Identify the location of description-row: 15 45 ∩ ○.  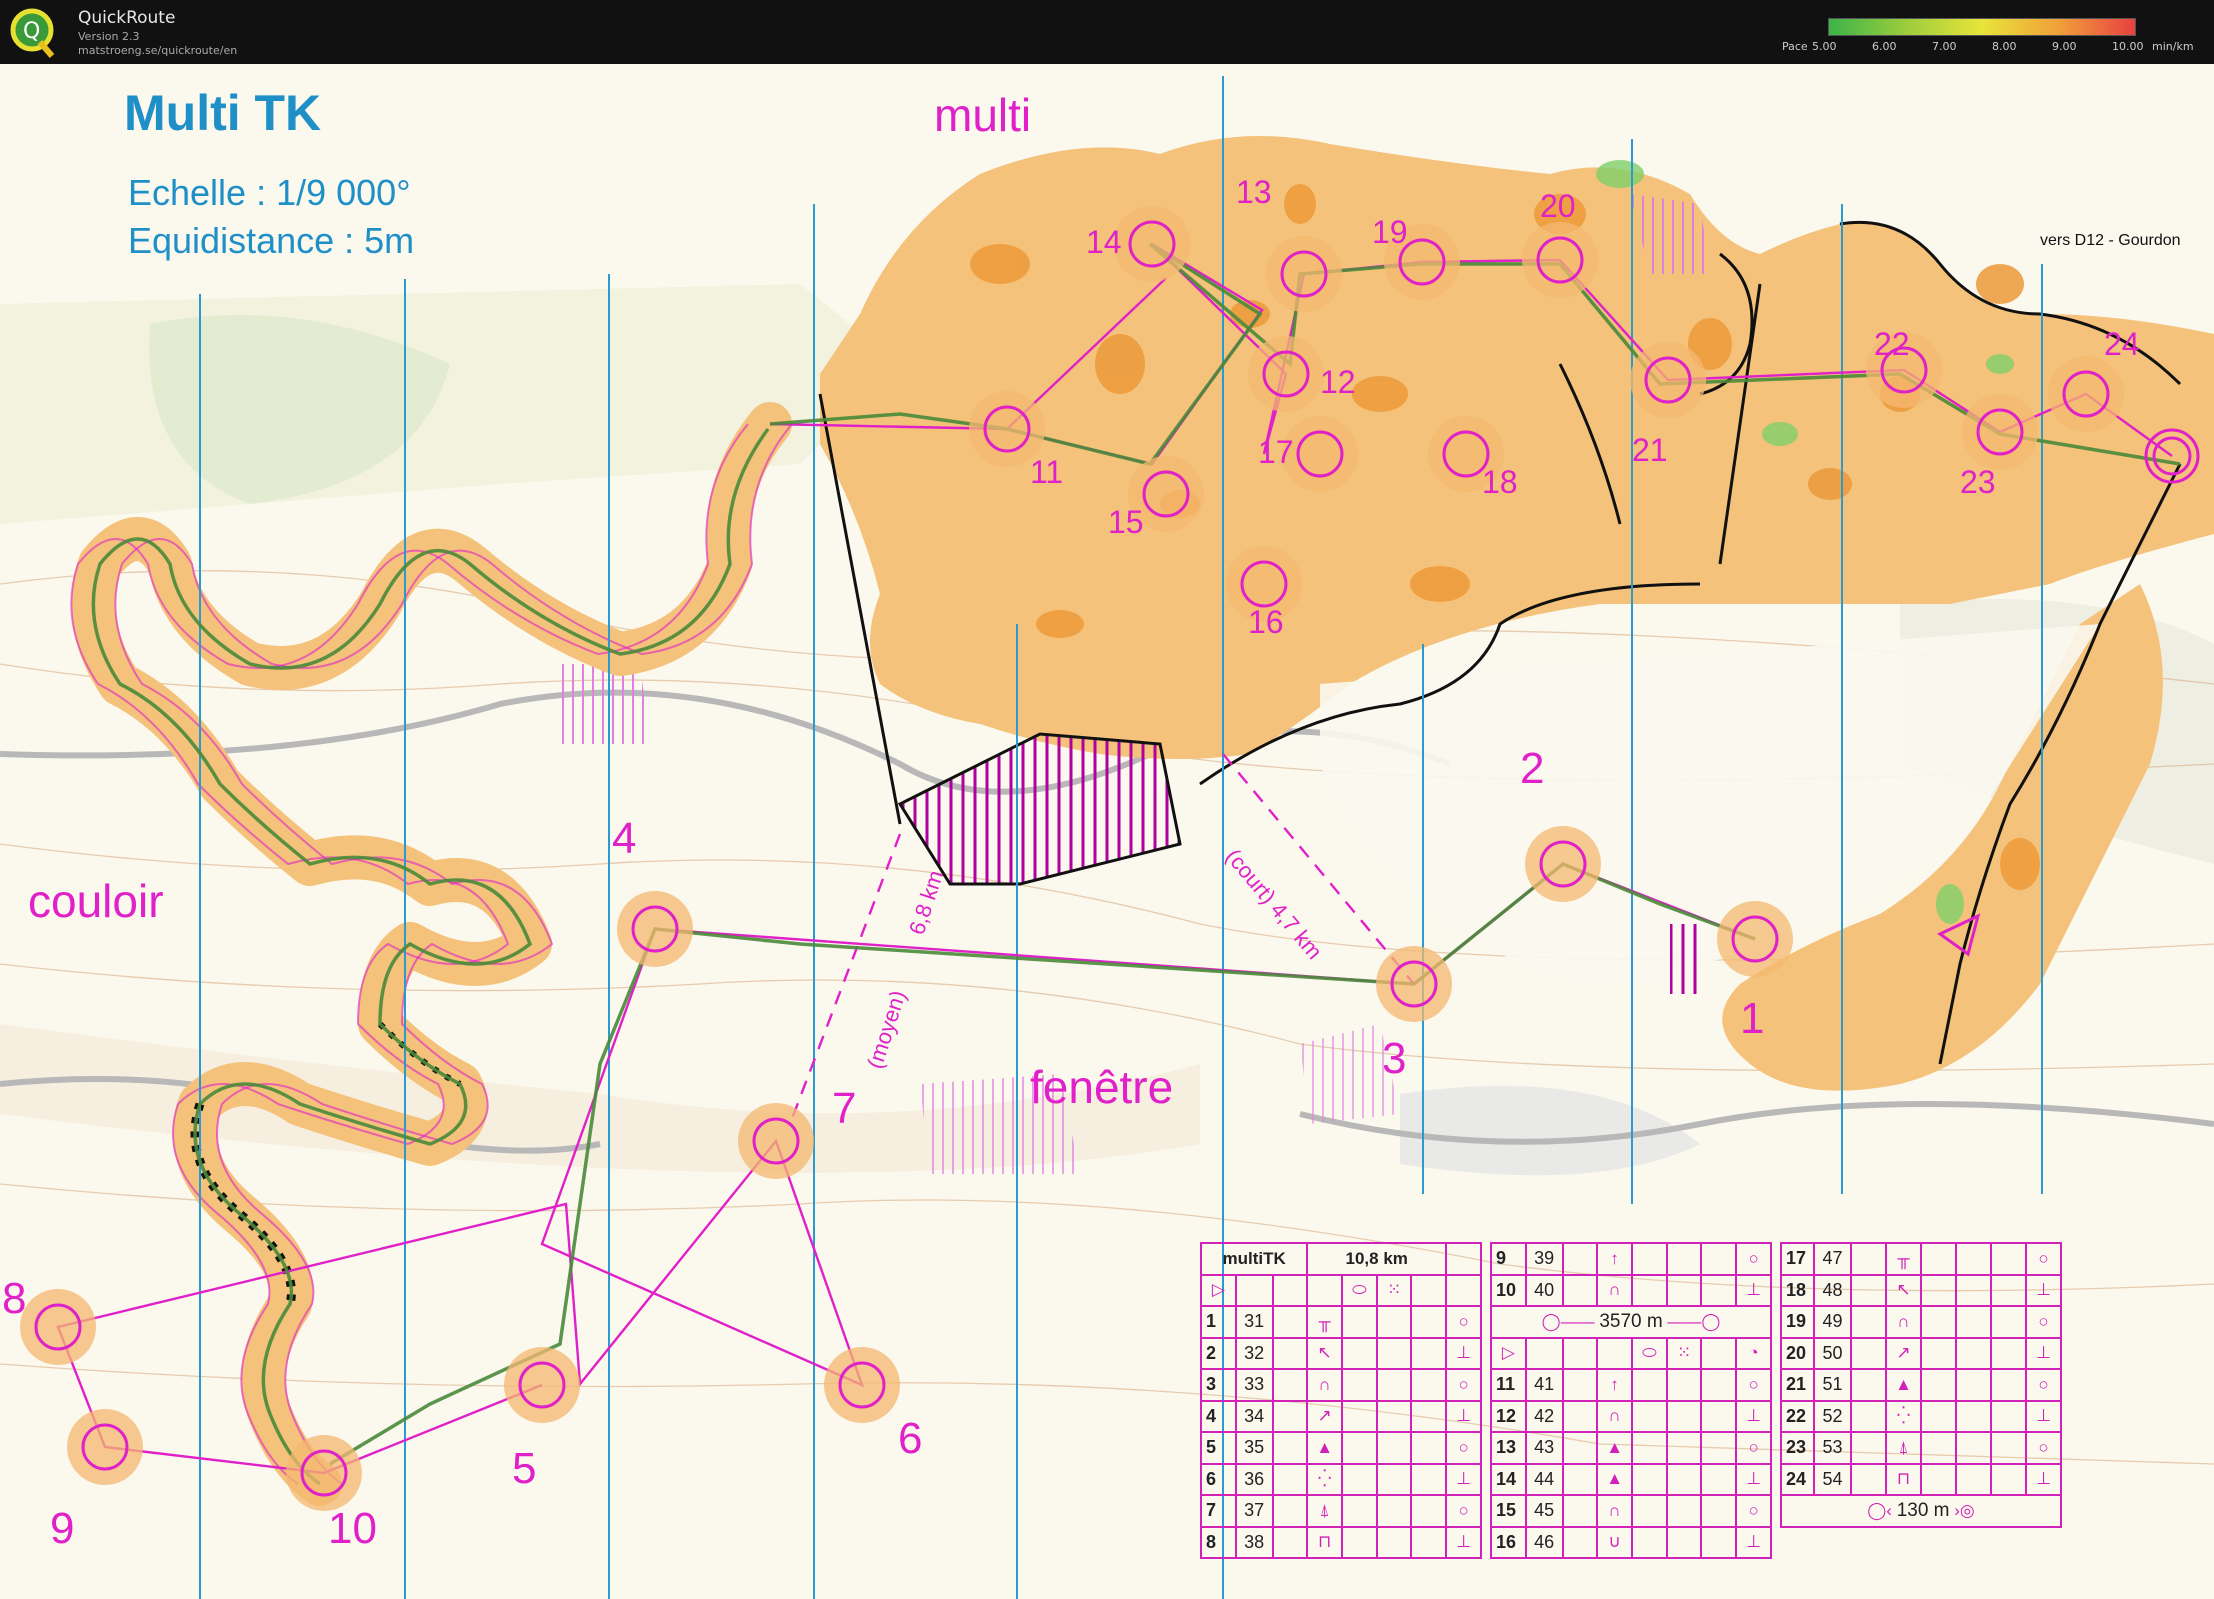
(1631, 1511).